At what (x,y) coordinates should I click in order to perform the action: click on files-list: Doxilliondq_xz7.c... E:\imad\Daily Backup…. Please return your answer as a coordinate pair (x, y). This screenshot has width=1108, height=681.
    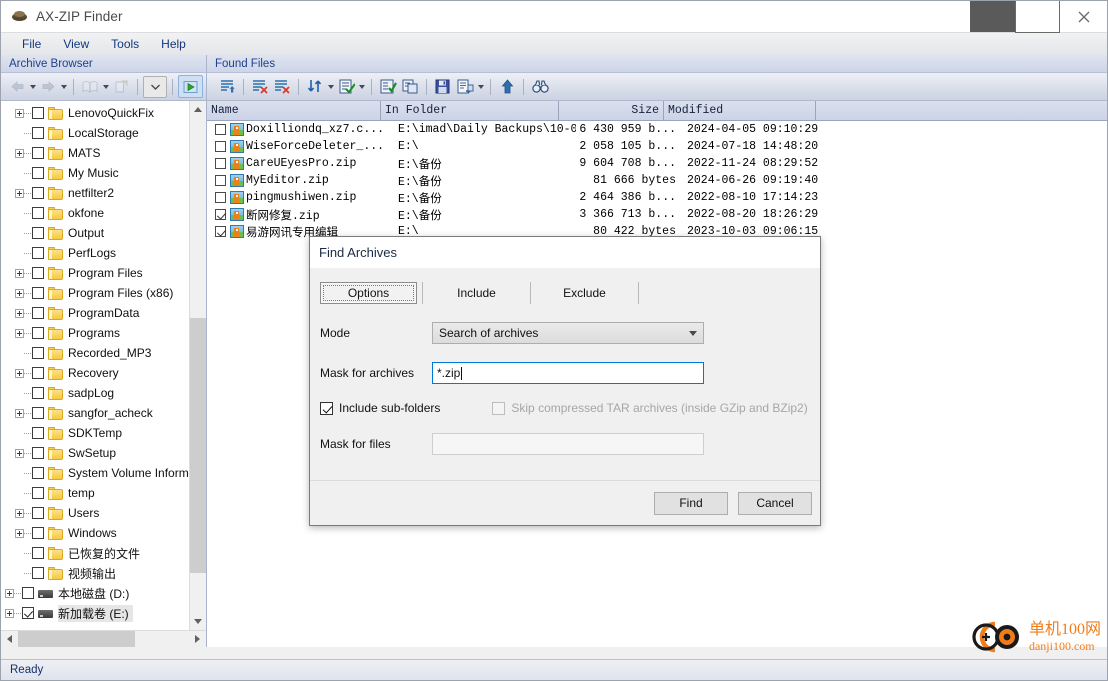
    Looking at the image, I should click on (657, 180).